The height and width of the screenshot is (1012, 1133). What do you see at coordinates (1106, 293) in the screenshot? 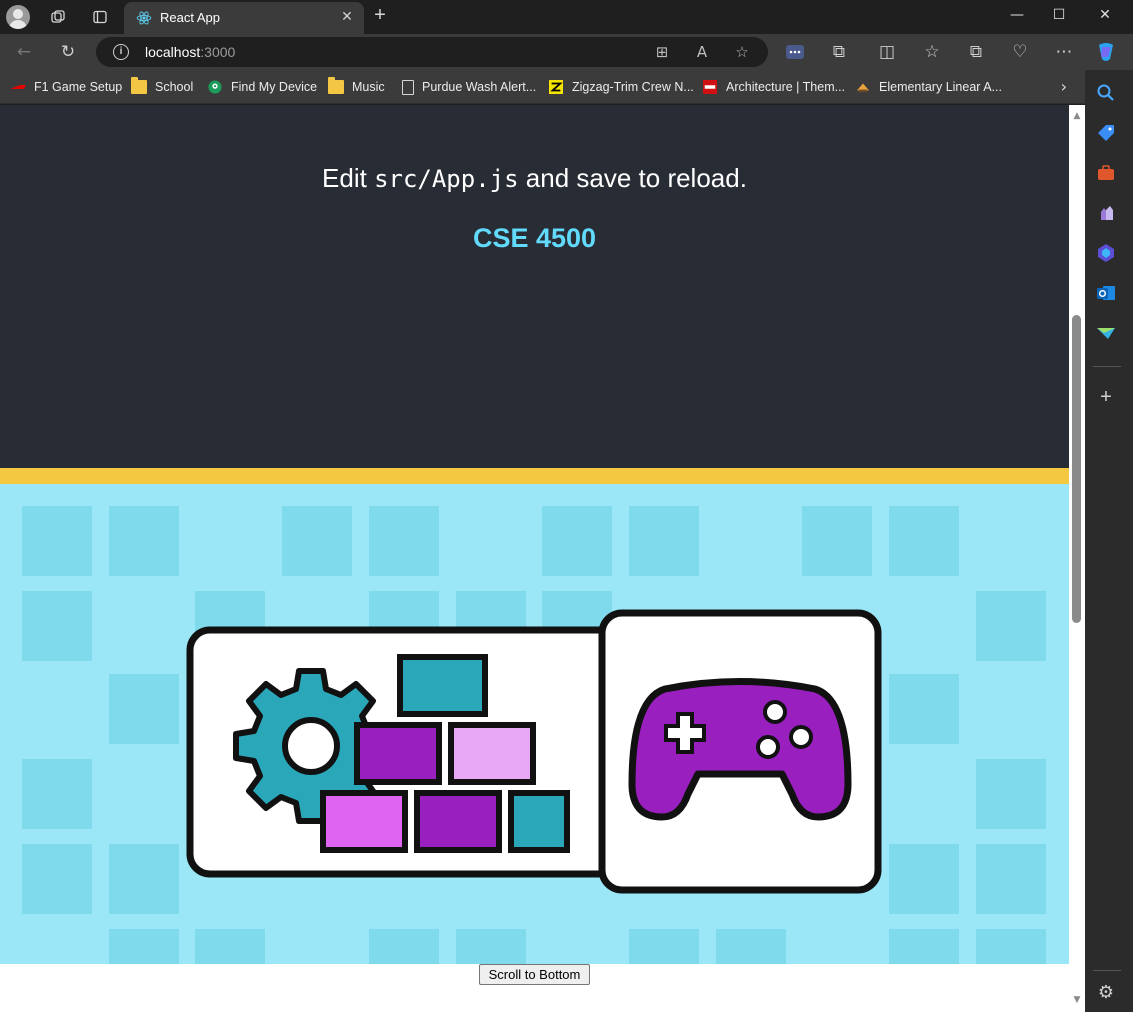
I see `outlook-icon` at bounding box center [1106, 293].